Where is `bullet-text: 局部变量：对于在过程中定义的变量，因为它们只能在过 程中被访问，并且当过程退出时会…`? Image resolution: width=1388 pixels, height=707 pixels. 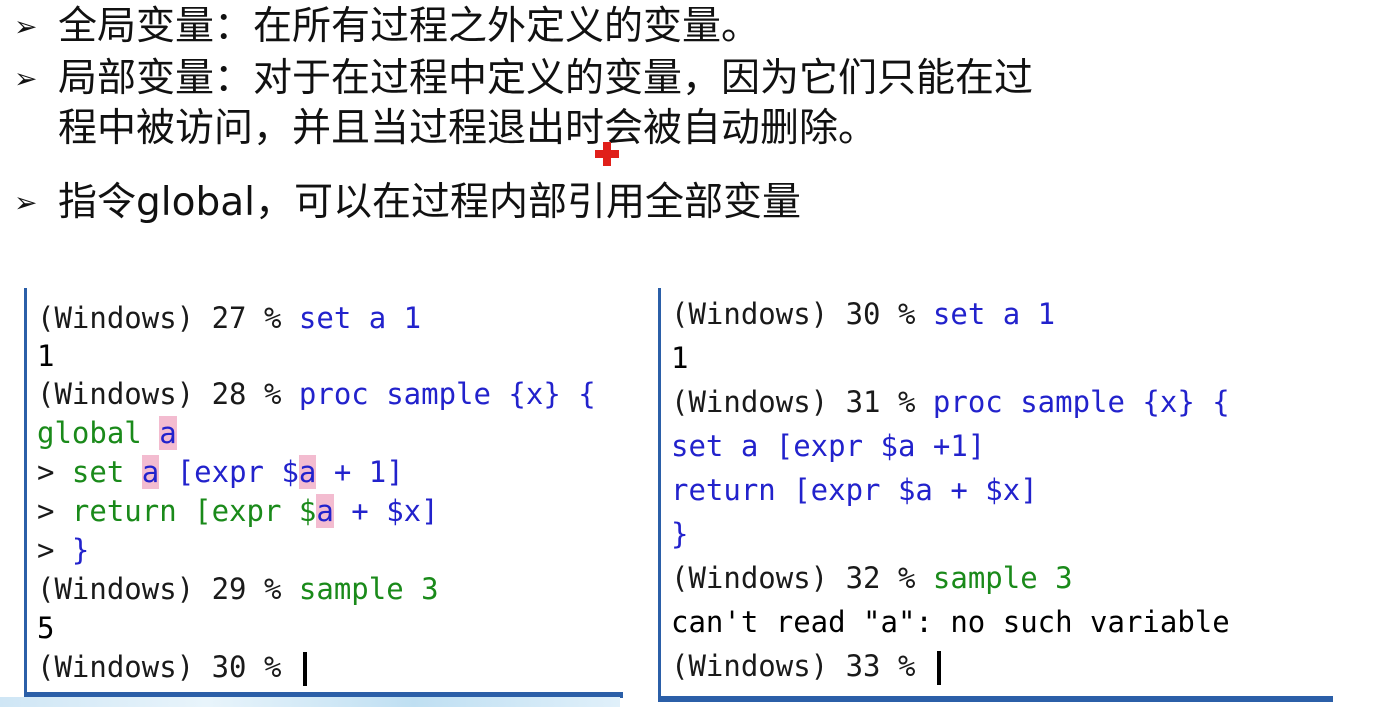 bullet-text: 局部变量：对于在过程中定义的变量，因为它们只能在过 程中被访问，并且当过程退出时会… is located at coordinates (545, 104).